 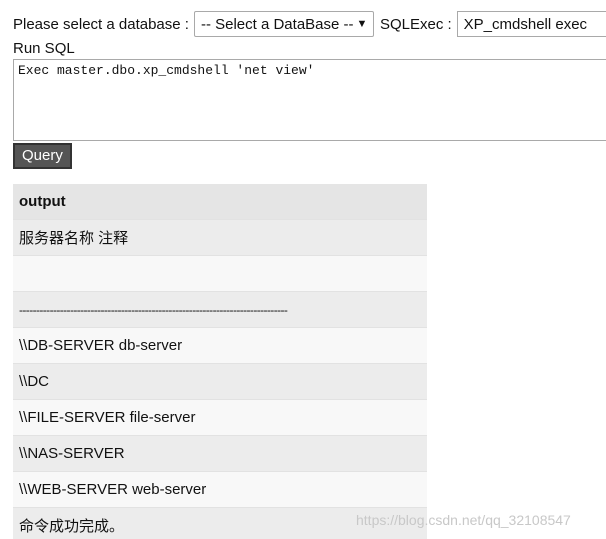 I want to click on watermark: https://blog.csdn.net/qq_32108547, so click(x=463, y=520).